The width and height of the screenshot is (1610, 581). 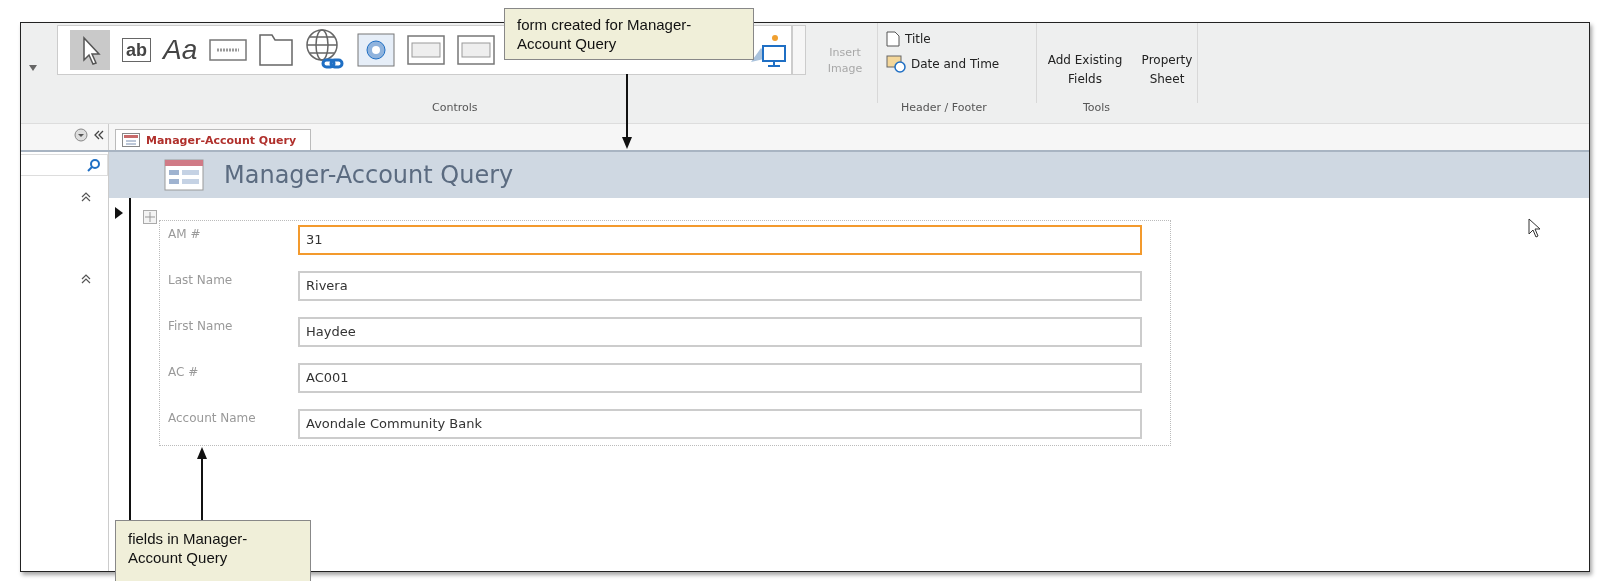 What do you see at coordinates (944, 107) in the screenshot?
I see `group-label: Header / Footer` at bounding box center [944, 107].